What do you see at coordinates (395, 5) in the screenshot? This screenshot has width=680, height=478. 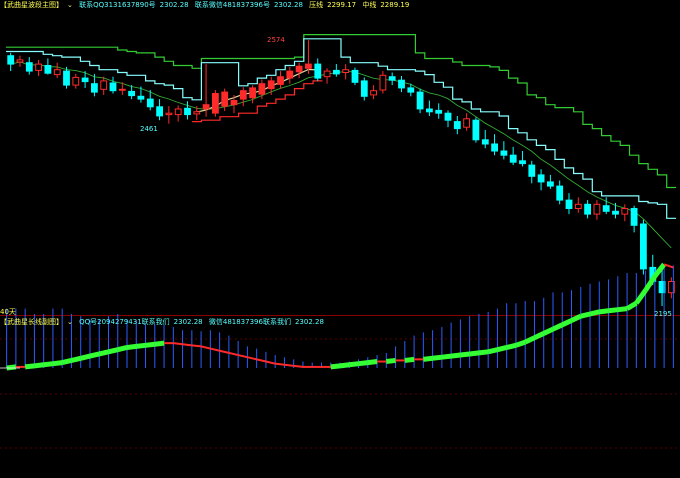 I see `mid-line-value: 2289.19` at bounding box center [395, 5].